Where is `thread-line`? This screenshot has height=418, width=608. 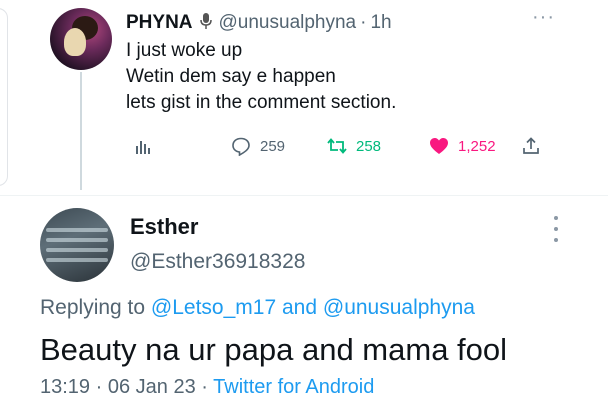 thread-line is located at coordinates (81, 131).